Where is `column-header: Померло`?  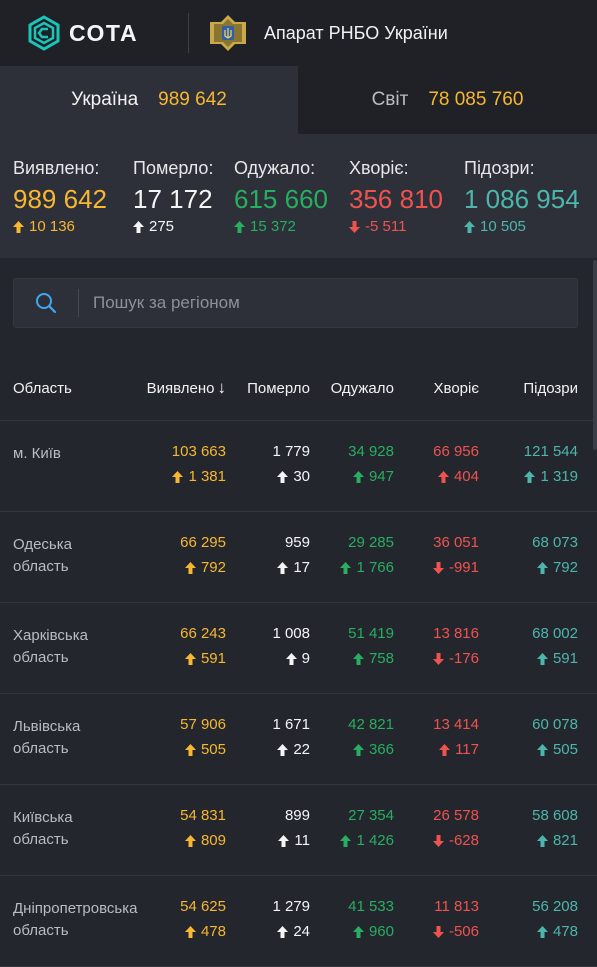
column-header: Померло is located at coordinates (278, 388).